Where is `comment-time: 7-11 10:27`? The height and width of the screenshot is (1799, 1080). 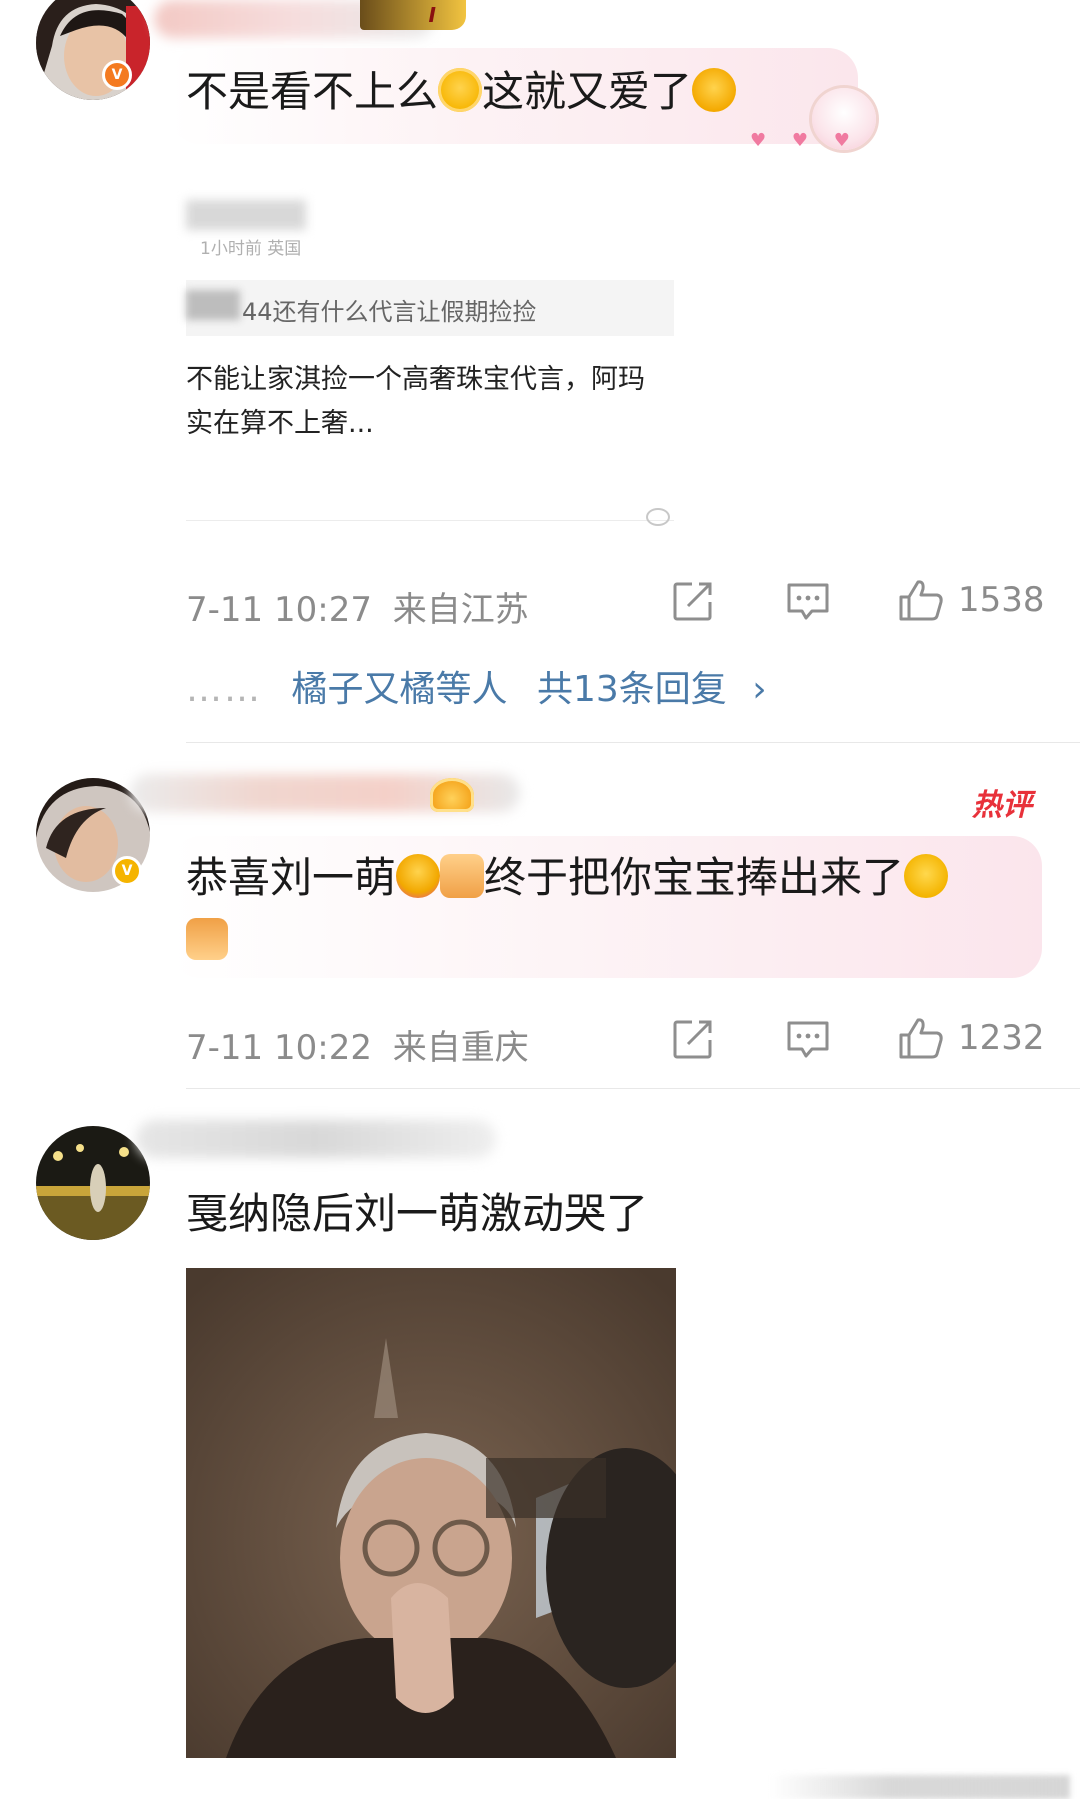
comment-time: 7-11 10:27 is located at coordinates (279, 610).